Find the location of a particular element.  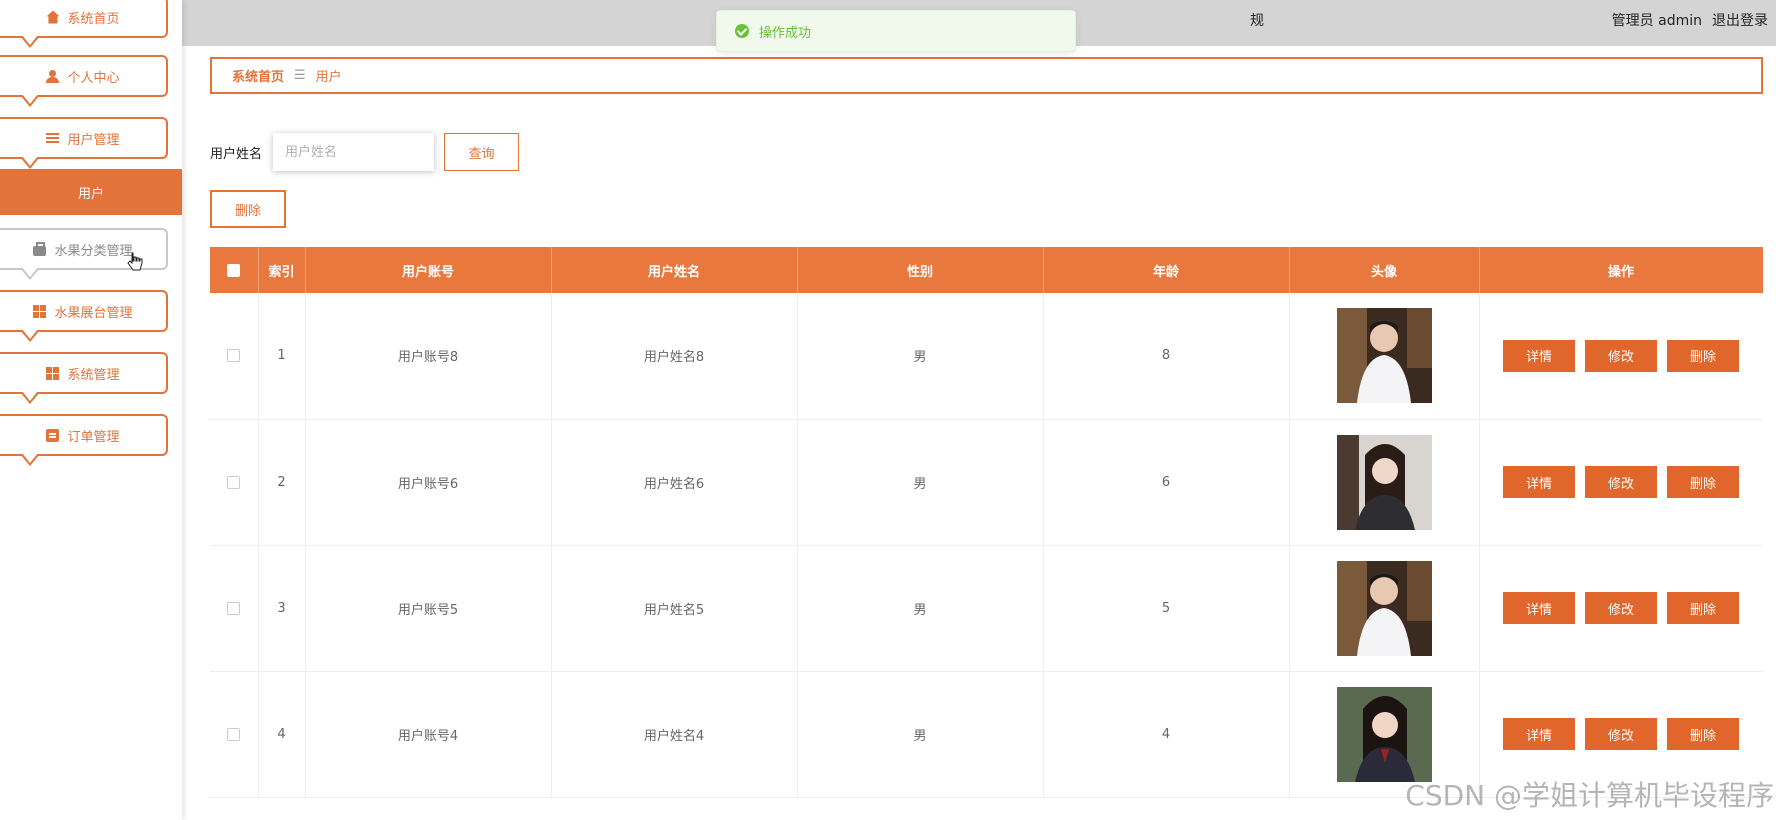

cell-age: 6 is located at coordinates (1166, 482).